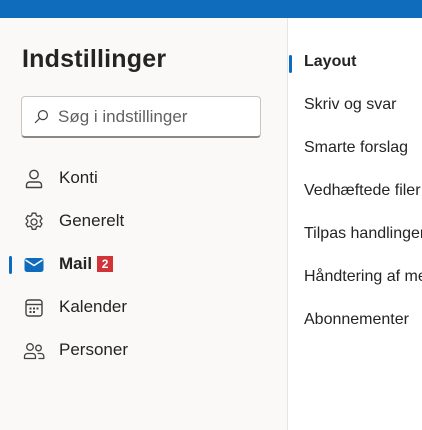 Image resolution: width=422 pixels, height=430 pixels. I want to click on search-input: Søg i indstillinger, so click(141, 117).